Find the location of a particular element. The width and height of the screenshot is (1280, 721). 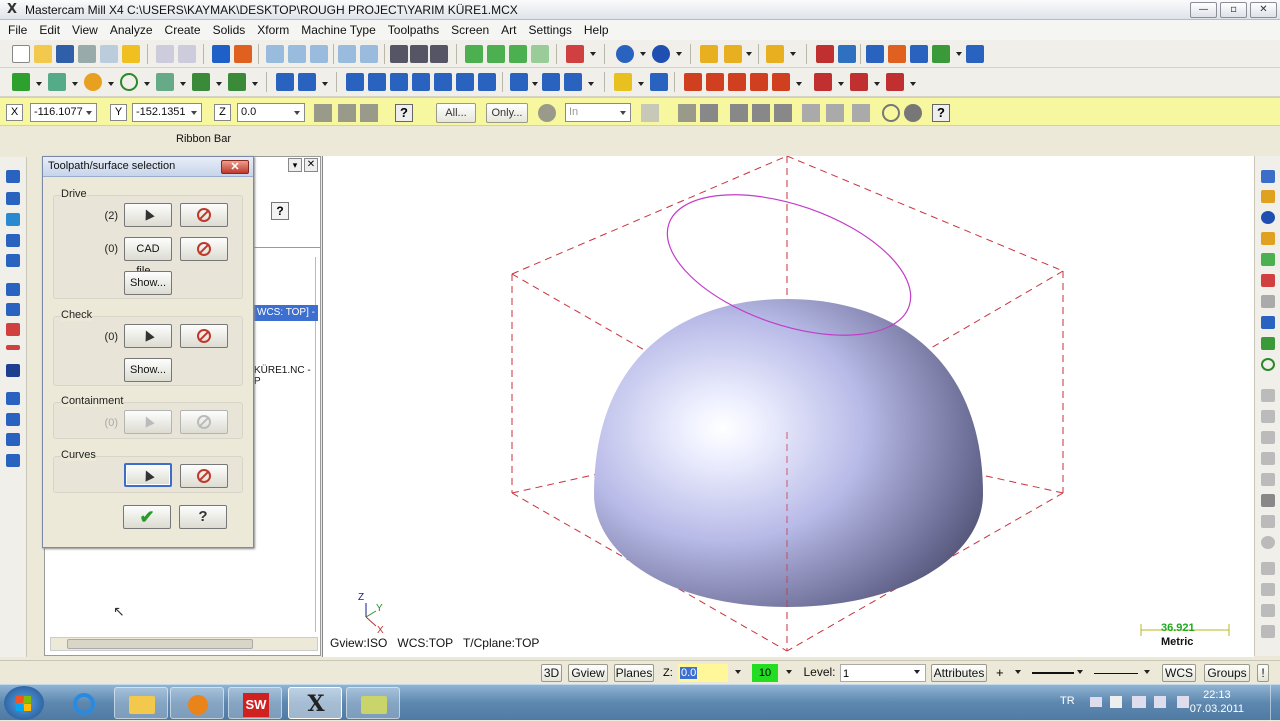

help-icon-2: ? is located at coordinates (941, 113).